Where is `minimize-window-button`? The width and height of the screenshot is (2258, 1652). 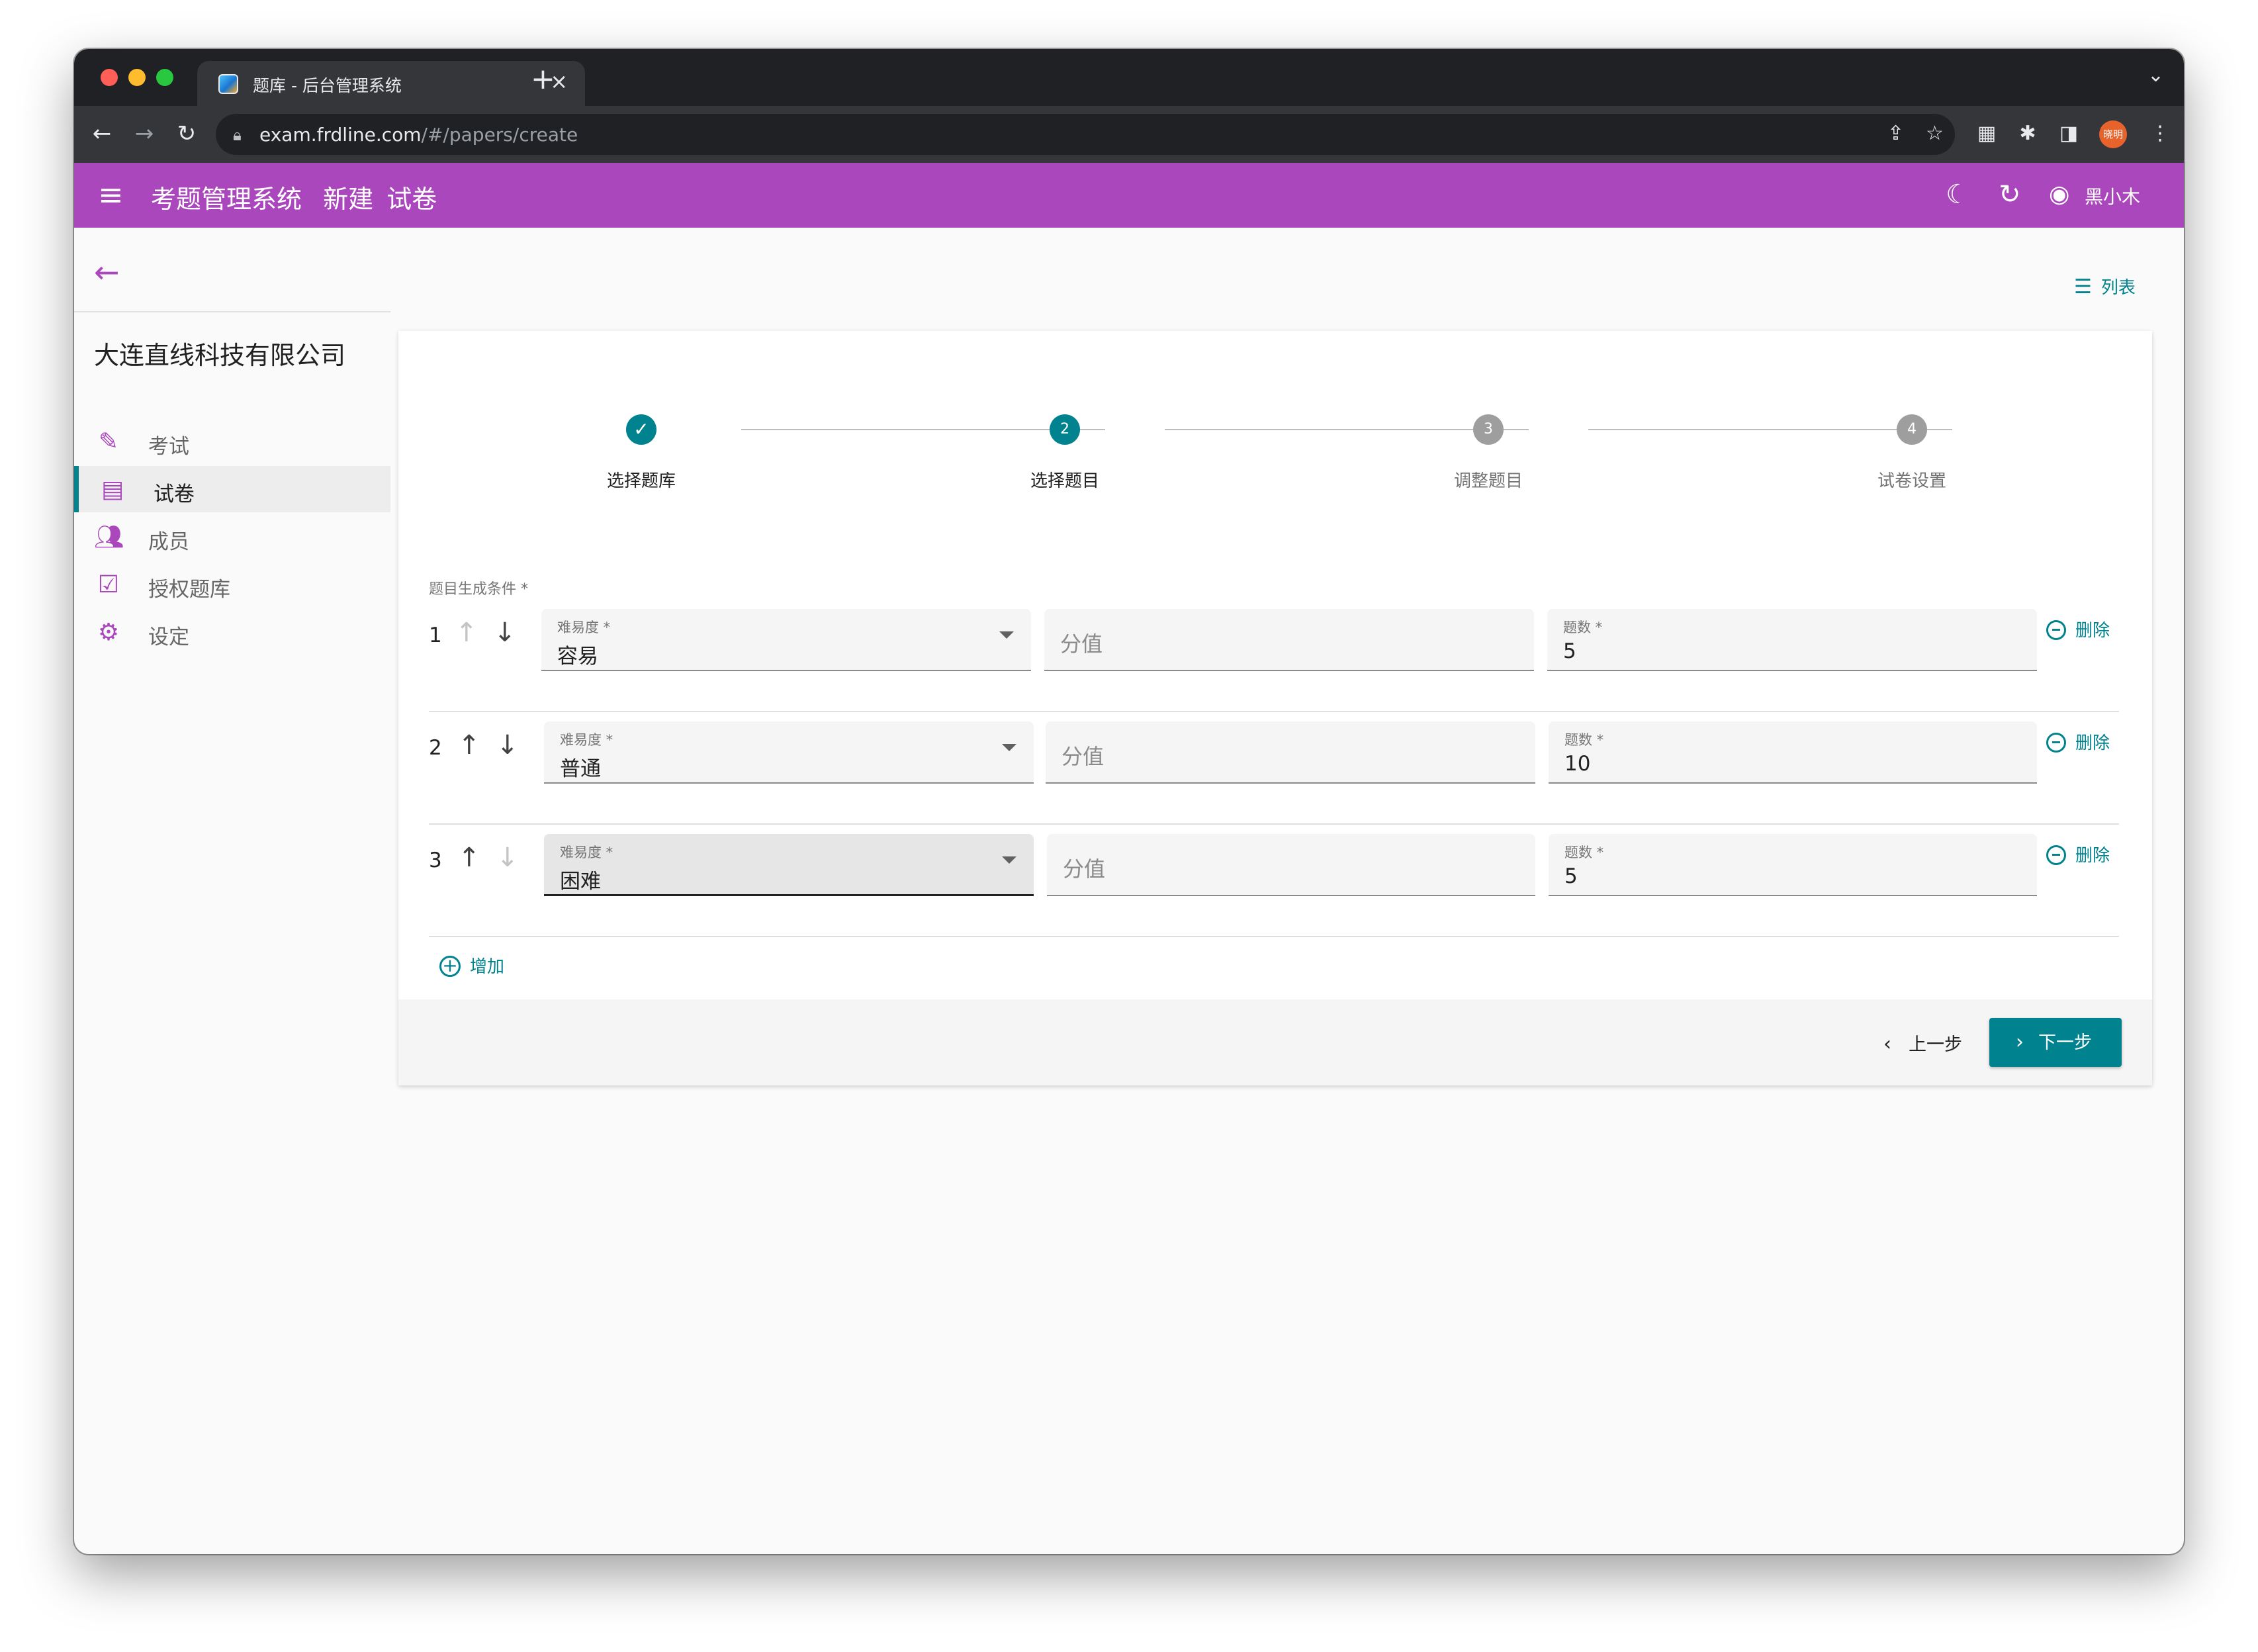
minimize-window-button is located at coordinates (137, 77).